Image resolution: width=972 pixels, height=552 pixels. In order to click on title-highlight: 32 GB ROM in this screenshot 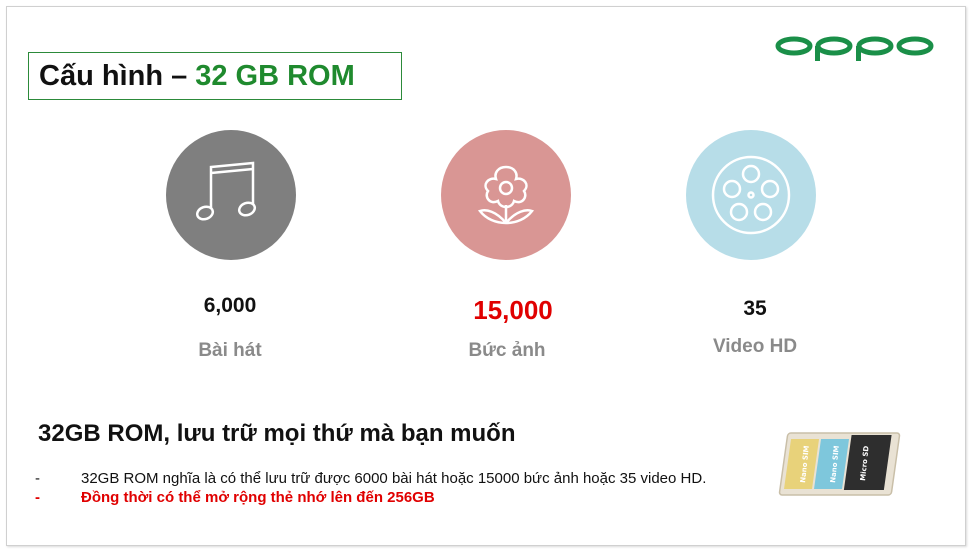, I will do `click(275, 75)`.